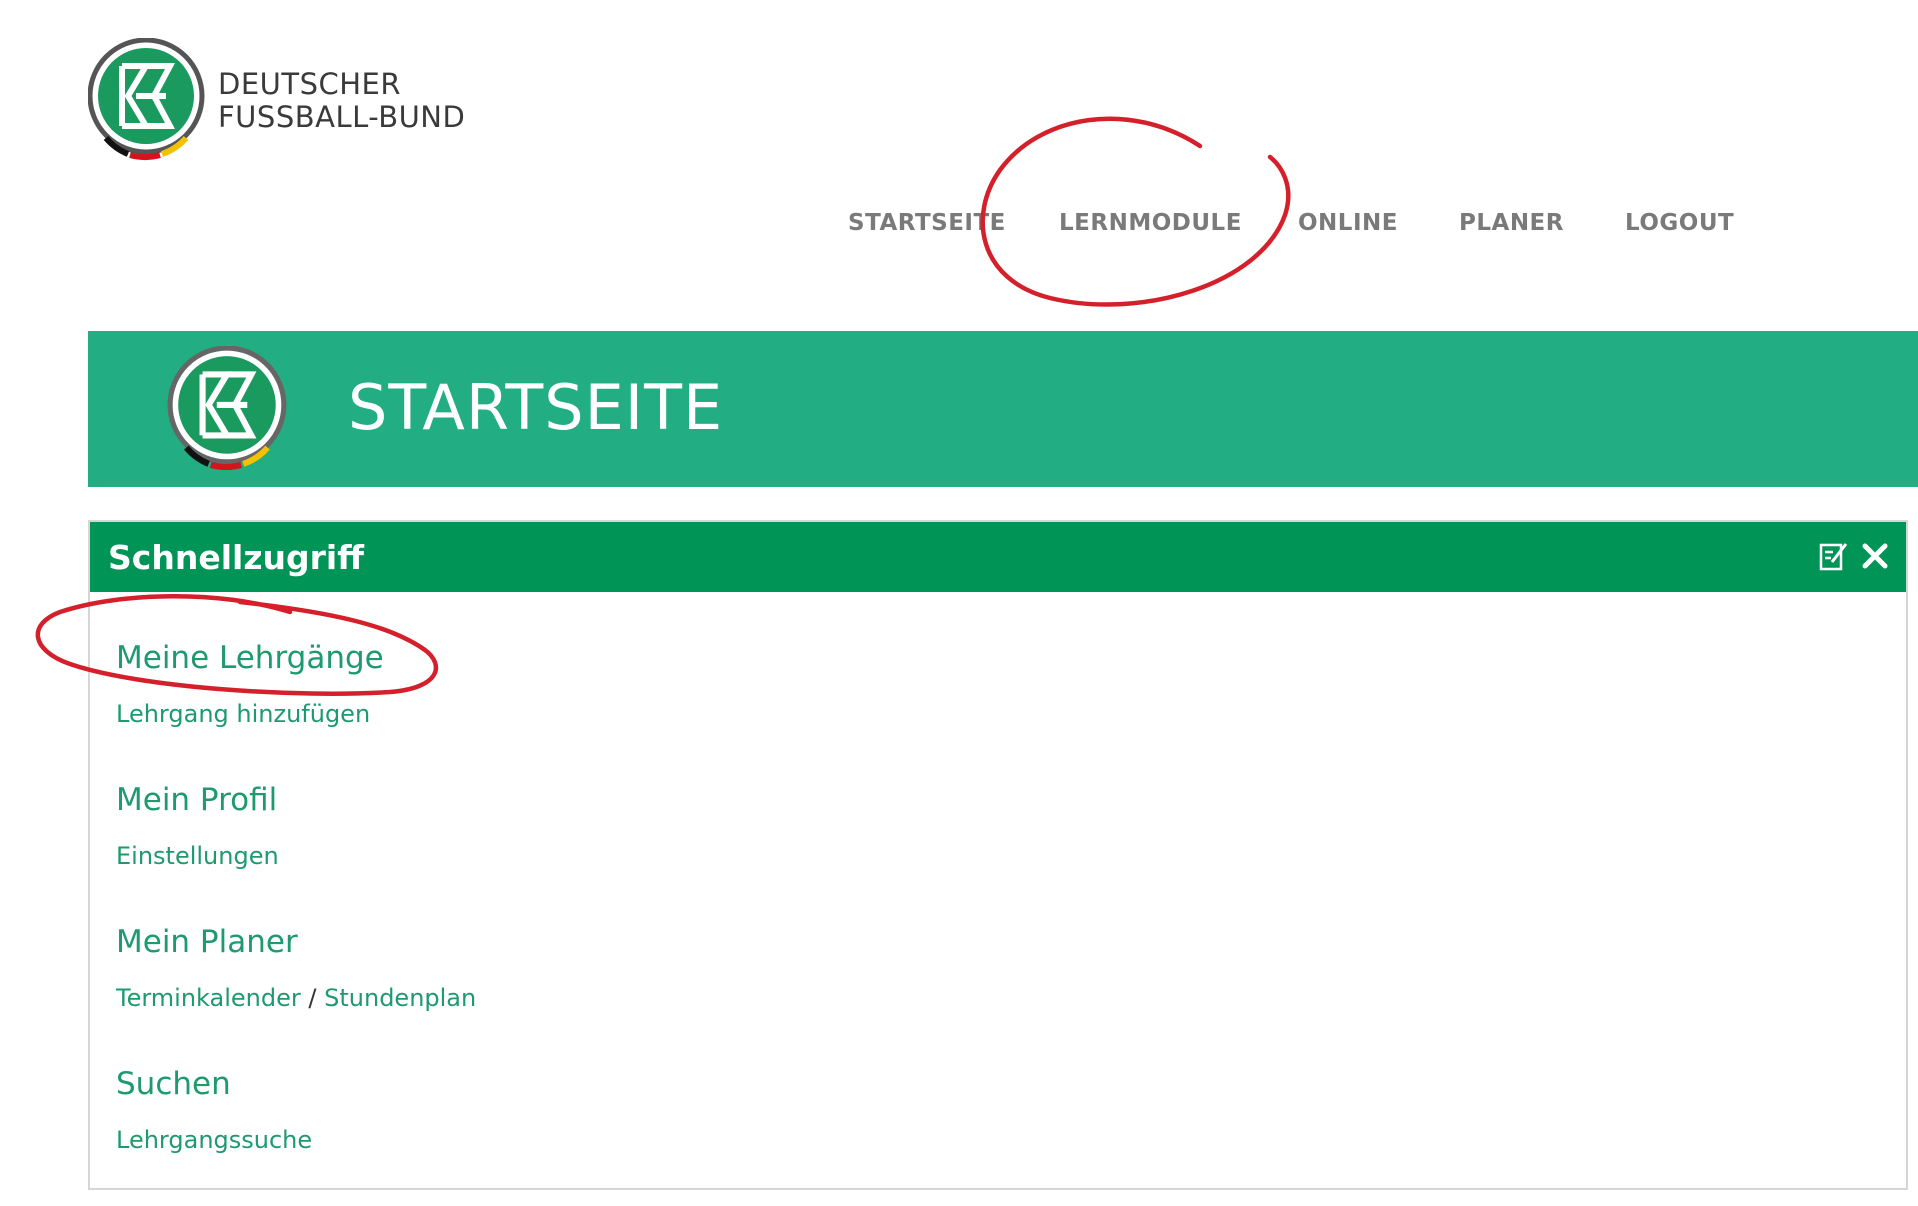 This screenshot has width=1918, height=1206. I want to click on section-mein-planer: Mein Planer, so click(207, 942).